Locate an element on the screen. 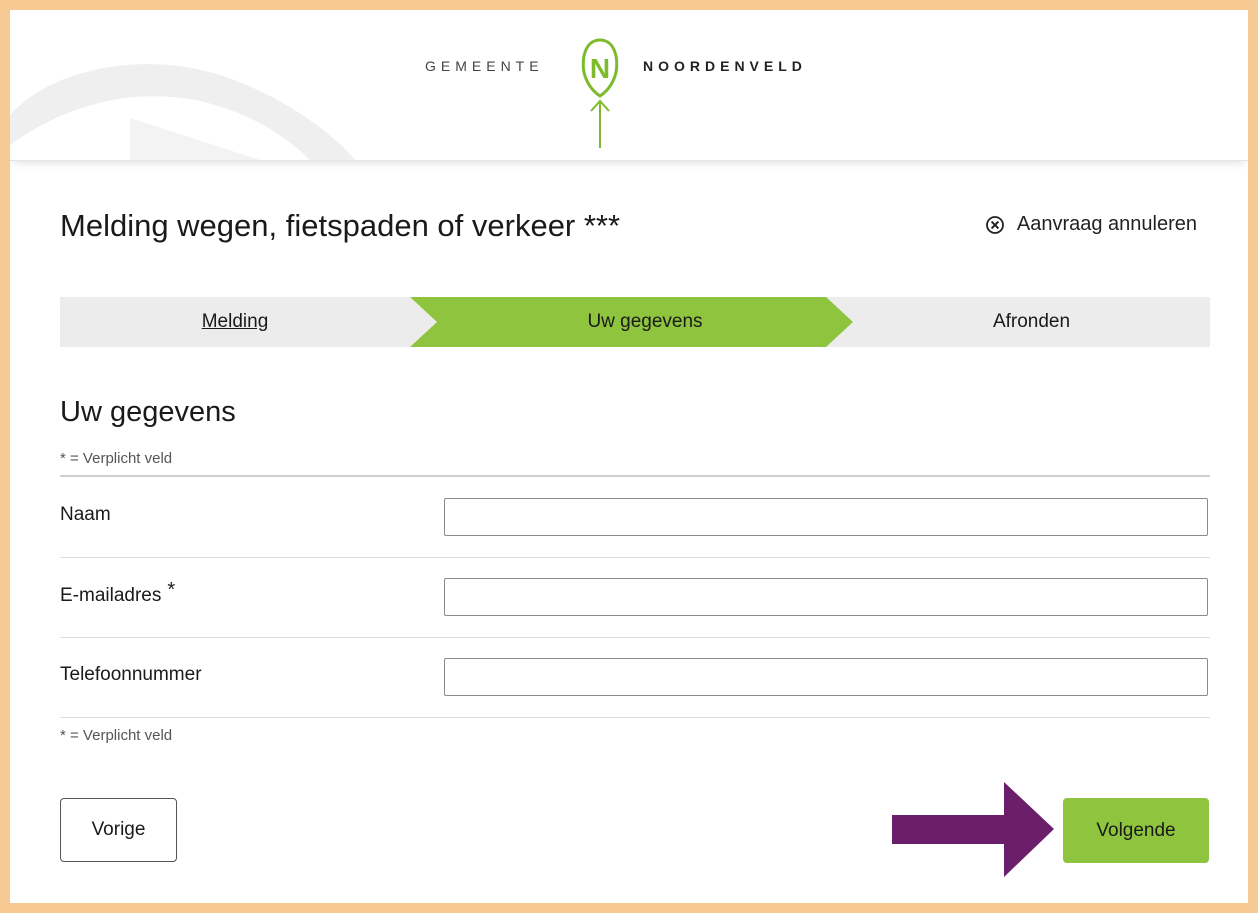  email-label: E-mailadres * is located at coordinates (117, 593).